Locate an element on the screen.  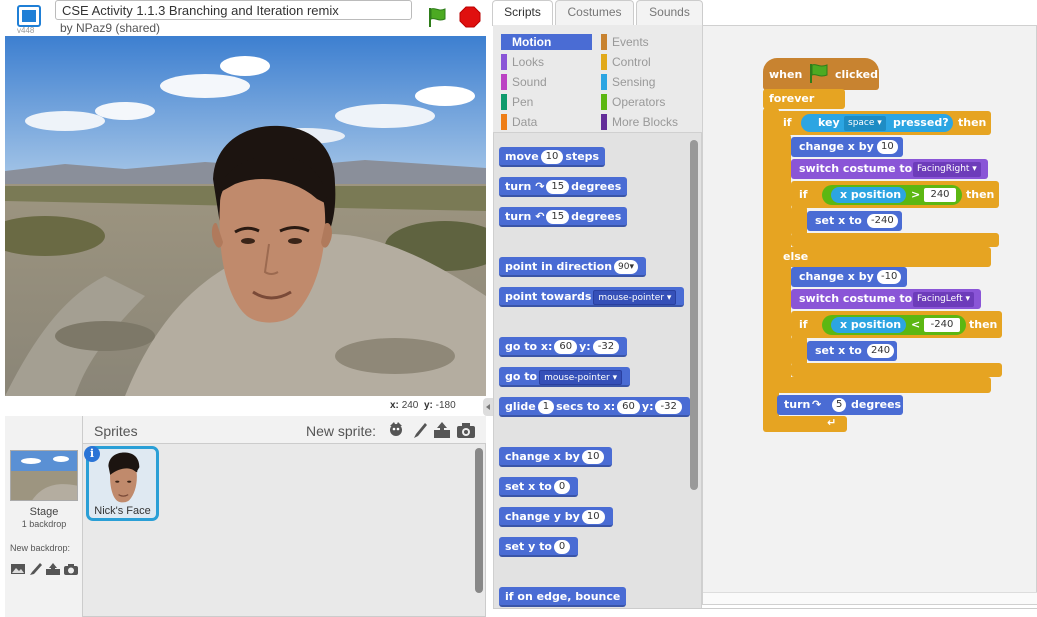
block-text: move is located at coordinates (522, 156).